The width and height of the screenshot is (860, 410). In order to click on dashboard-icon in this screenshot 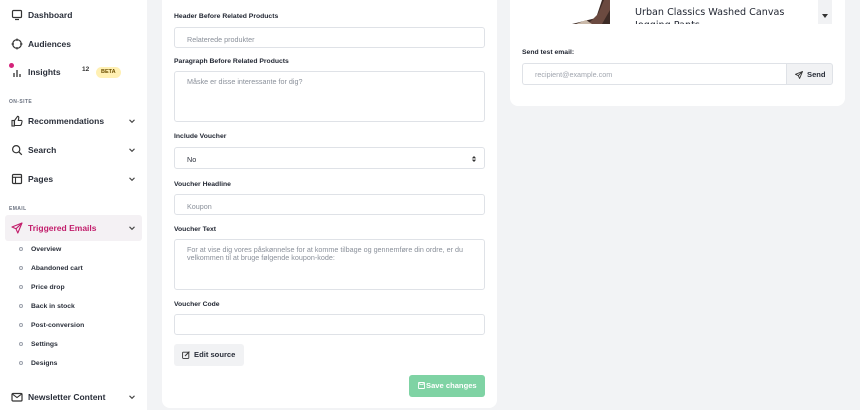, I will do `click(17, 15)`.